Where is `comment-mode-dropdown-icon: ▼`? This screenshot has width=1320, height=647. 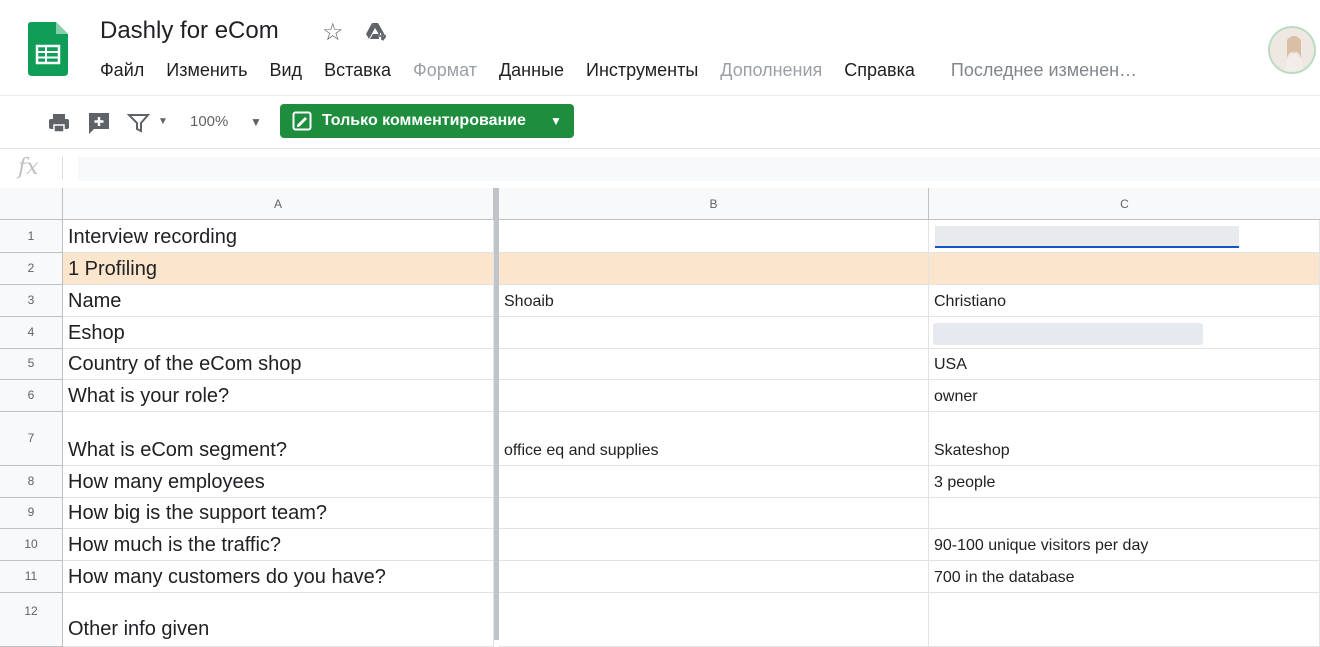
comment-mode-dropdown-icon: ▼ is located at coordinates (556, 121).